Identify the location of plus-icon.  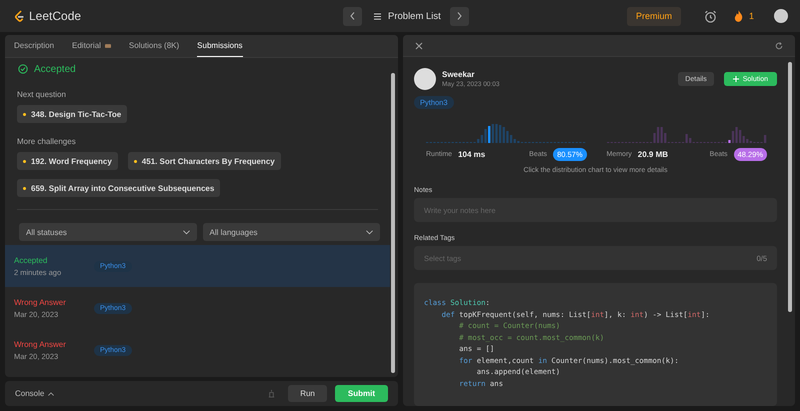
(735, 79).